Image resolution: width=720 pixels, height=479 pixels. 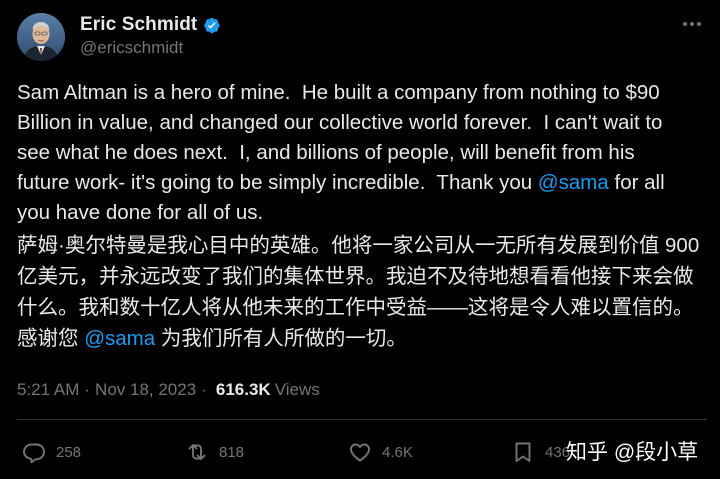 I want to click on repost-count: 818, so click(x=232, y=452).